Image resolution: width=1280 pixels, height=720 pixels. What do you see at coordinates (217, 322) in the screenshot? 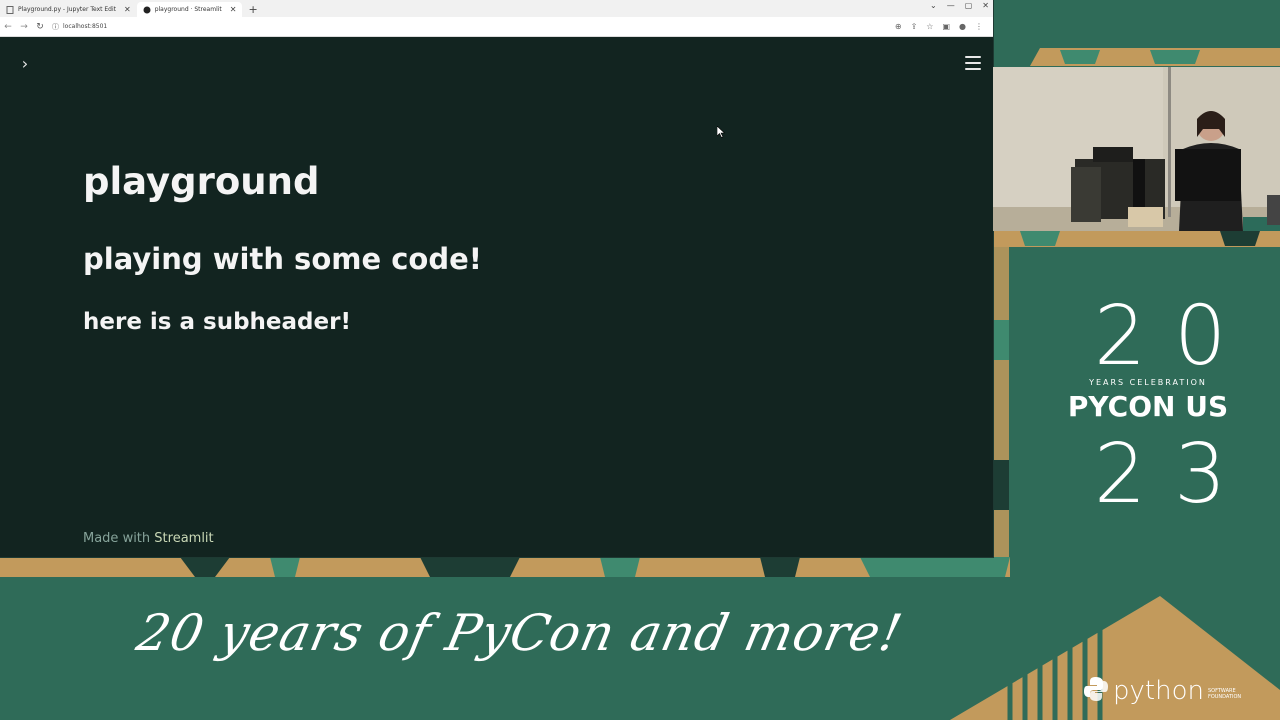
I see `page-subheader: here is a subheader!` at bounding box center [217, 322].